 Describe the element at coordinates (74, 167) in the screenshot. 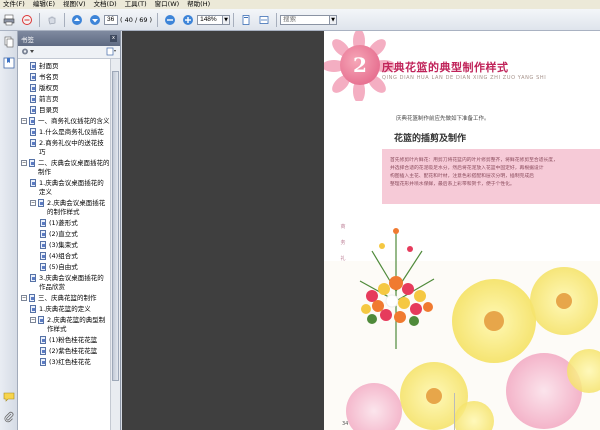

I see `bookmark-label: 二、庆典会议桌面插花的制作` at that location.